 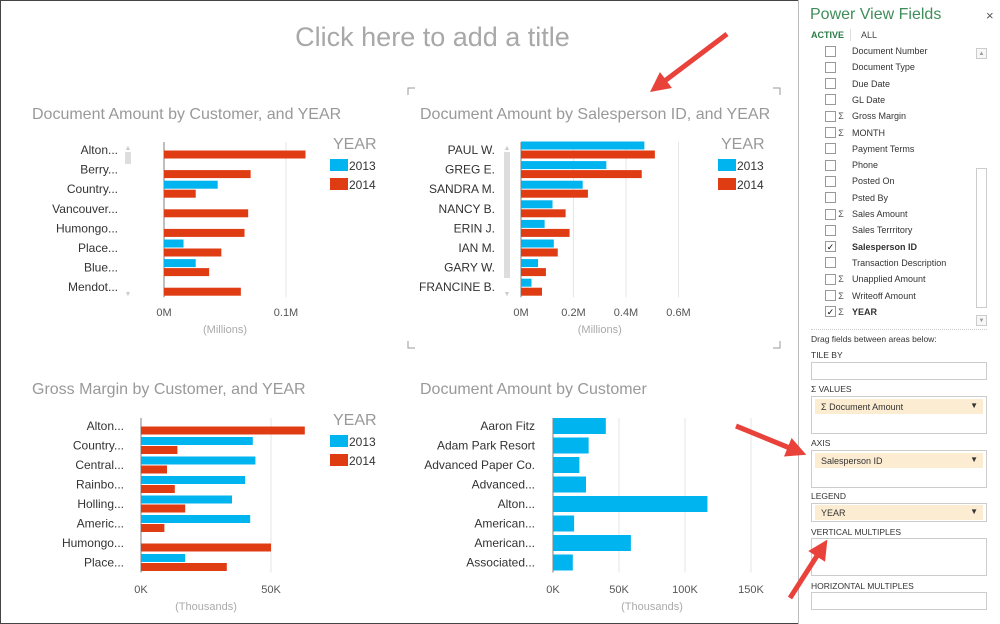 I want to click on category-label: ERIN J., so click(x=474, y=228).